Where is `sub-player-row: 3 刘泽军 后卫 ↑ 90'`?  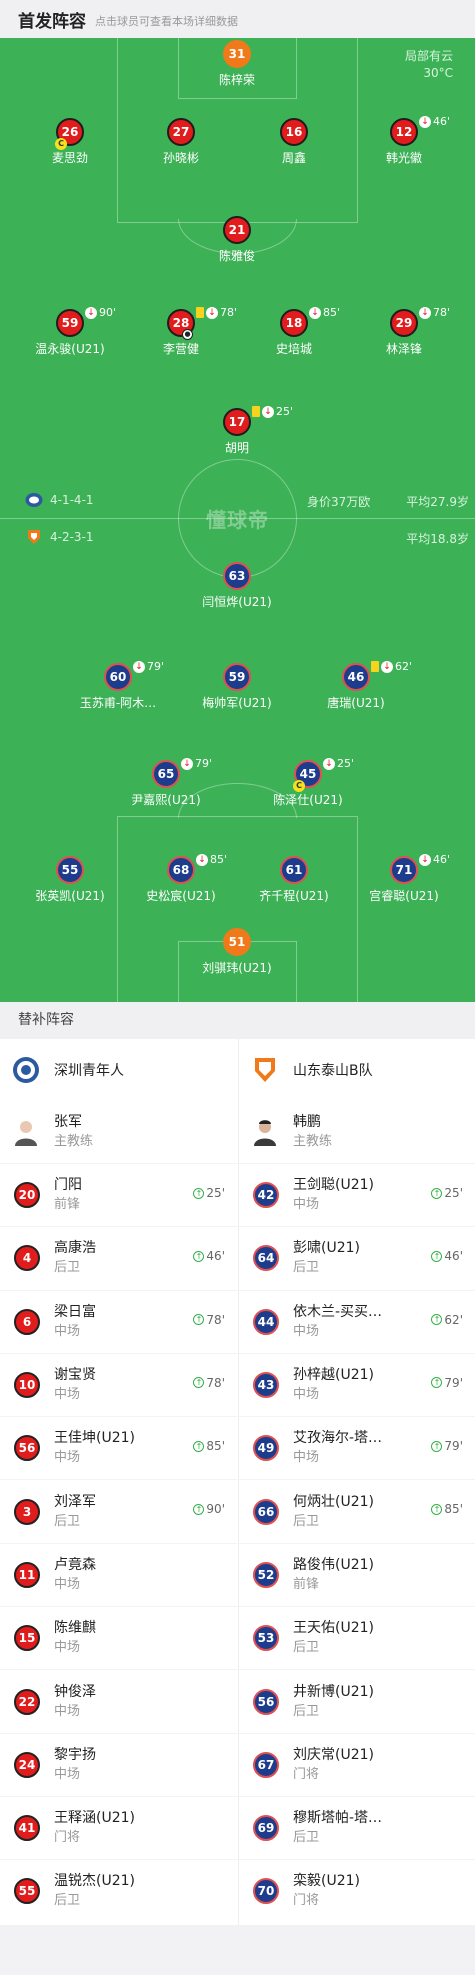
sub-player-row: 3 刘泽军 后卫 ↑ 90' is located at coordinates (118, 1510).